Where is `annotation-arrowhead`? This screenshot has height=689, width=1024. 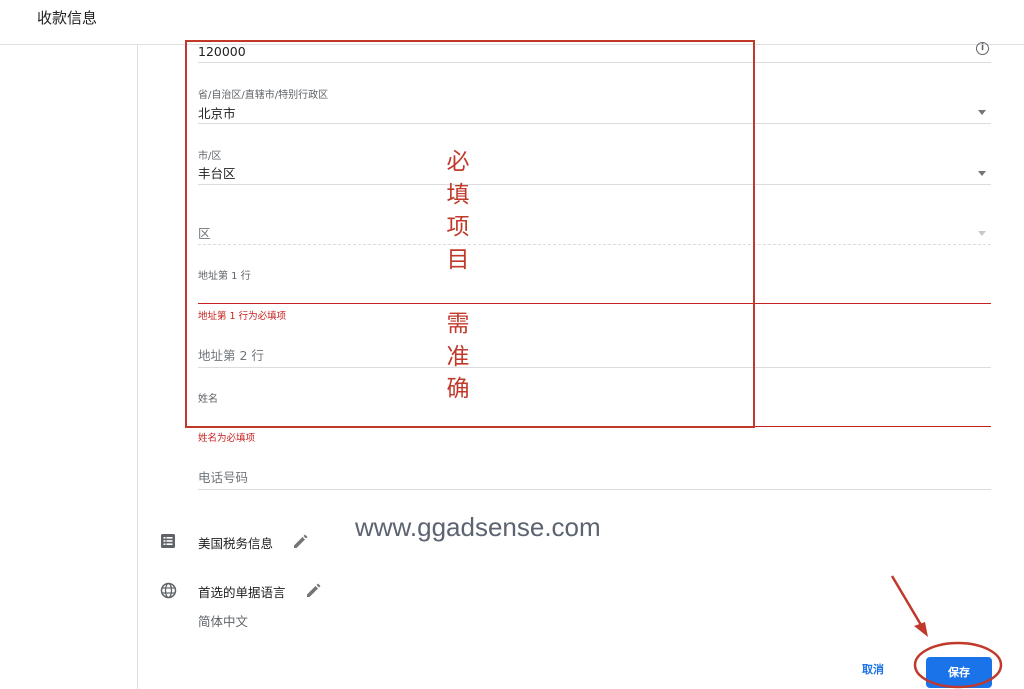
annotation-arrowhead is located at coordinates (921, 629).